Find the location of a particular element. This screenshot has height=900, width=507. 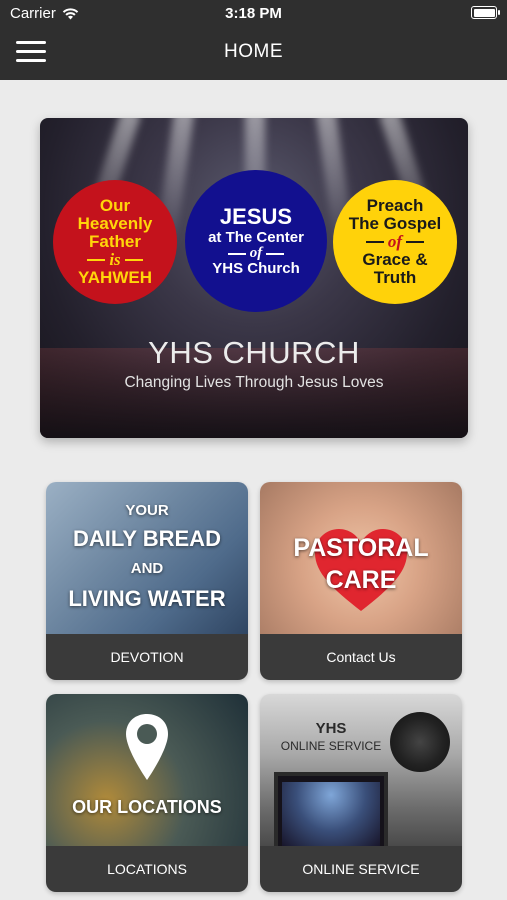

monitor-screen is located at coordinates (331, 809).